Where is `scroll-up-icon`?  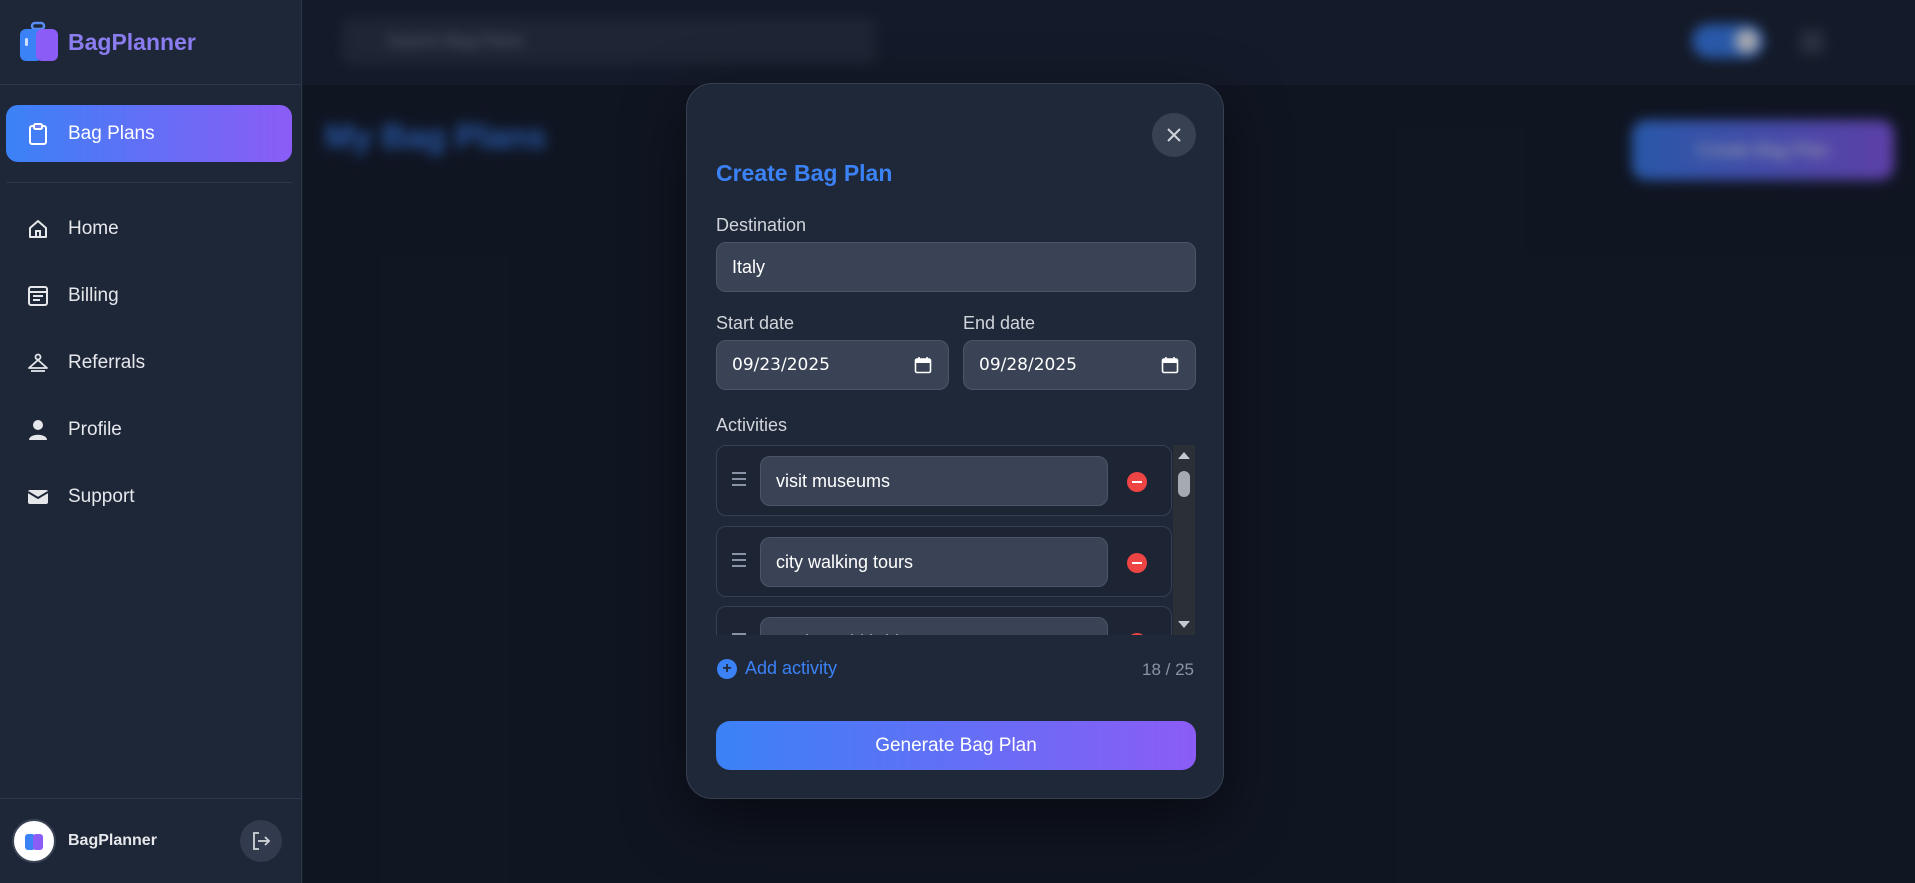 scroll-up-icon is located at coordinates (1184, 455).